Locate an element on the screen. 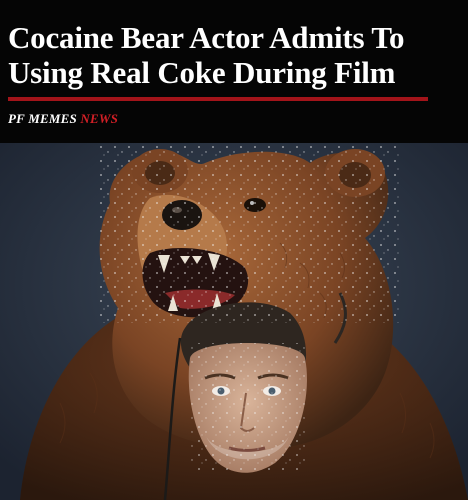  brand-accent: NEWS is located at coordinates (99, 118).